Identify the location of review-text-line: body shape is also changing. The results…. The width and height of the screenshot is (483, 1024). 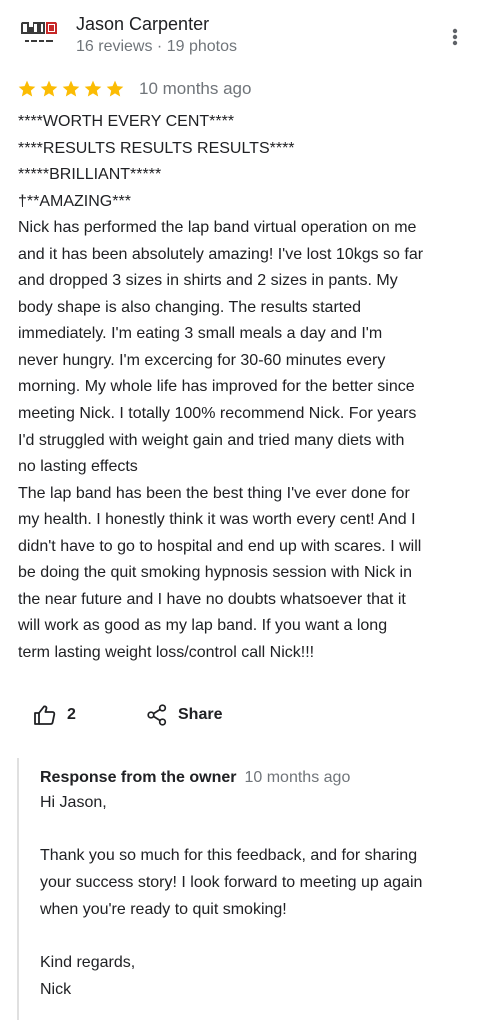
(190, 307).